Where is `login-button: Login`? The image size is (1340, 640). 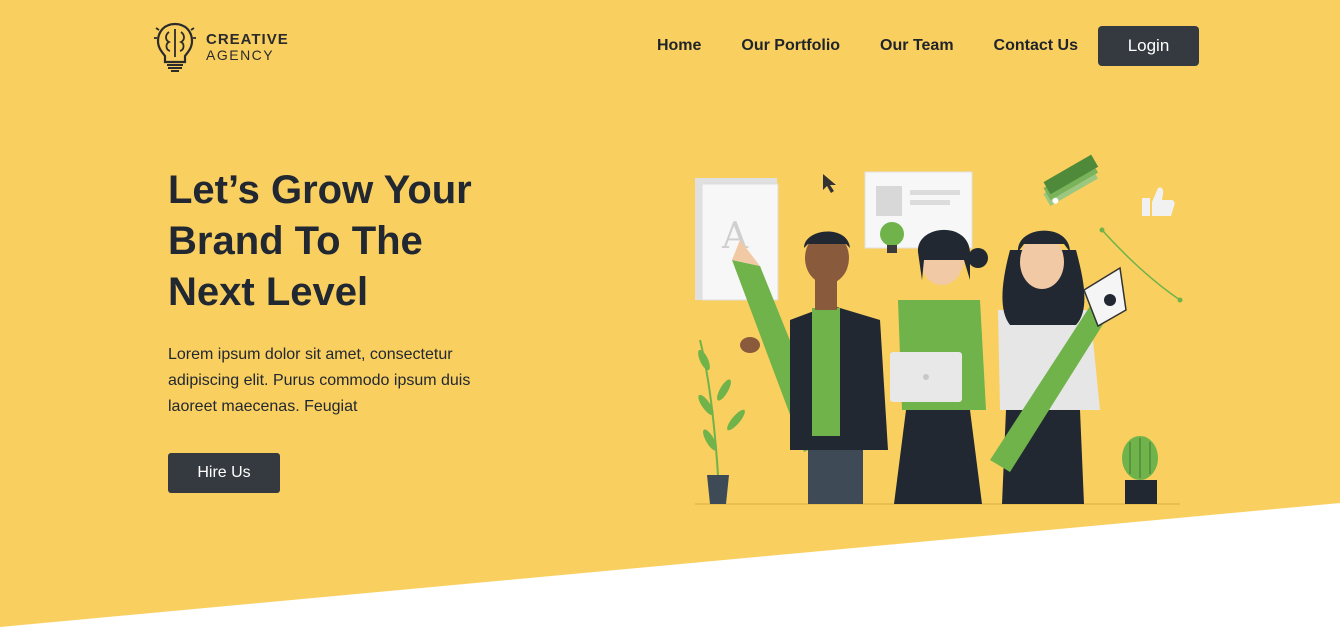
login-button: Login is located at coordinates (1148, 46).